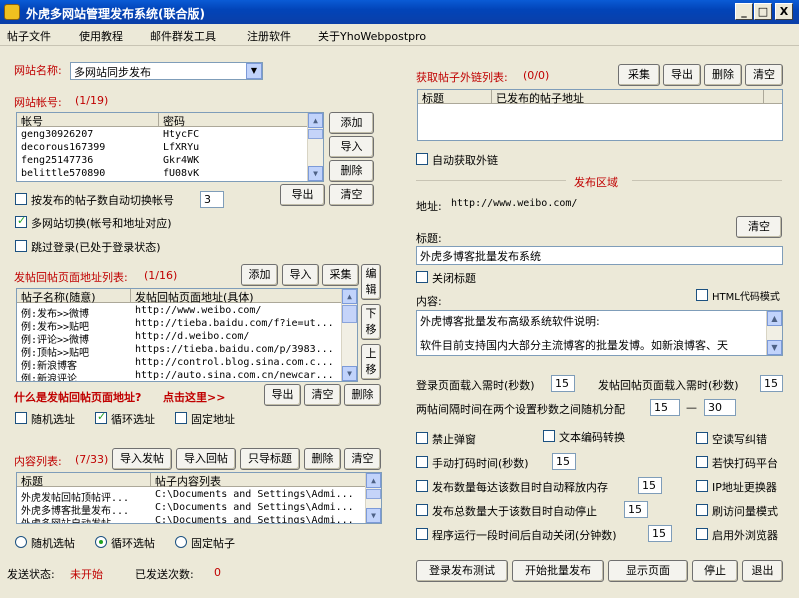 The height and width of the screenshot is (598, 799). What do you see at coordinates (315, 147) in the screenshot?
I see `accounts-scrollbar: ▲ ▼` at bounding box center [315, 147].